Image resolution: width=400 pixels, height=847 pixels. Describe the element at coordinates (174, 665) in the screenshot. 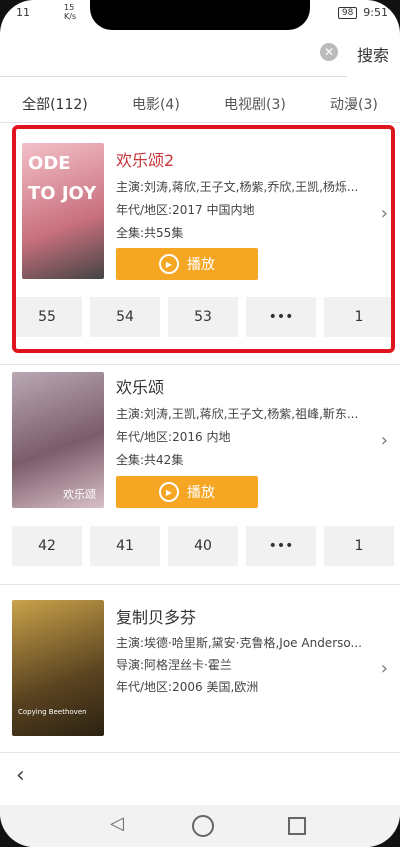

I see `director-info: 导演:阿格涅丝卡·霍兰` at that location.